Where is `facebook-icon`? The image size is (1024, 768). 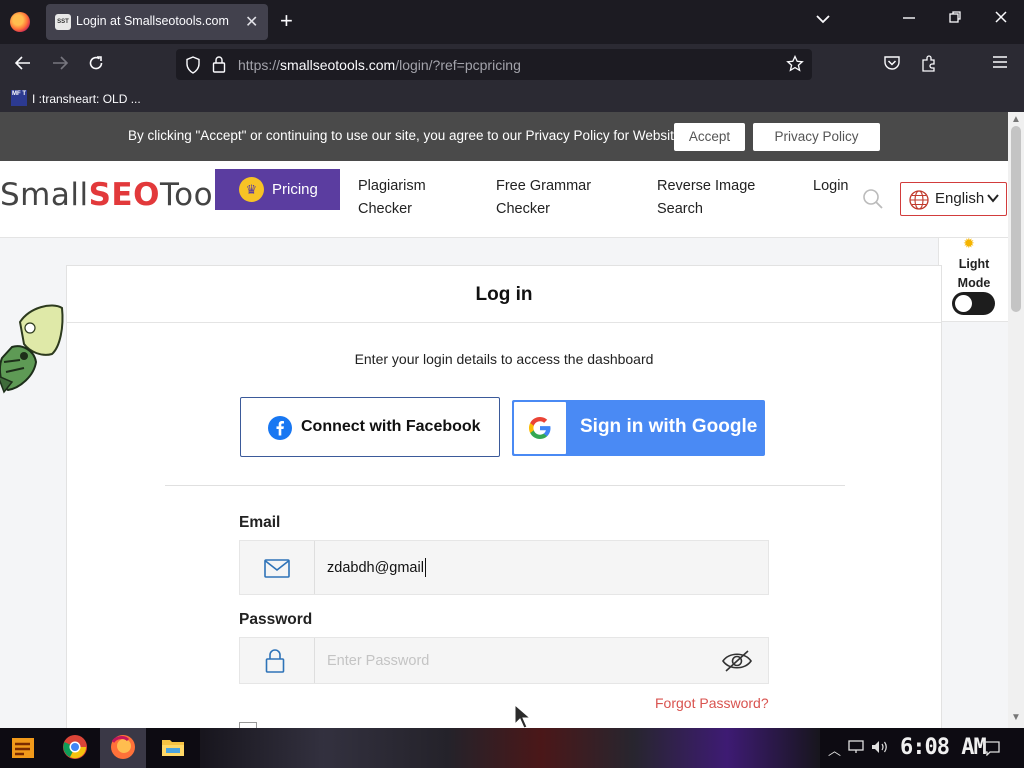 facebook-icon is located at coordinates (280, 428).